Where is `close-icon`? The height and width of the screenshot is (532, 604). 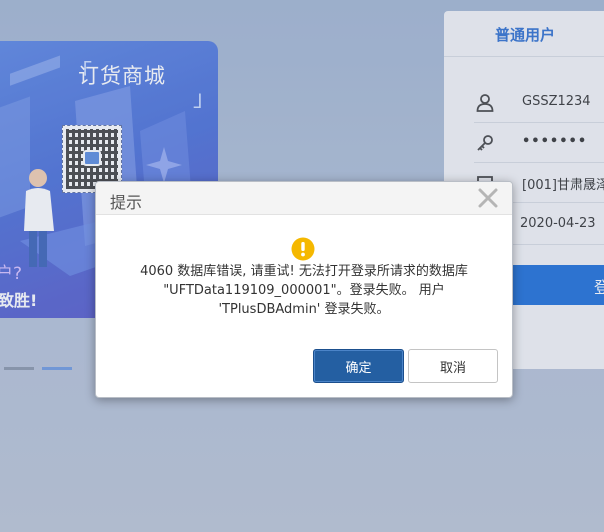 close-icon is located at coordinates (488, 198).